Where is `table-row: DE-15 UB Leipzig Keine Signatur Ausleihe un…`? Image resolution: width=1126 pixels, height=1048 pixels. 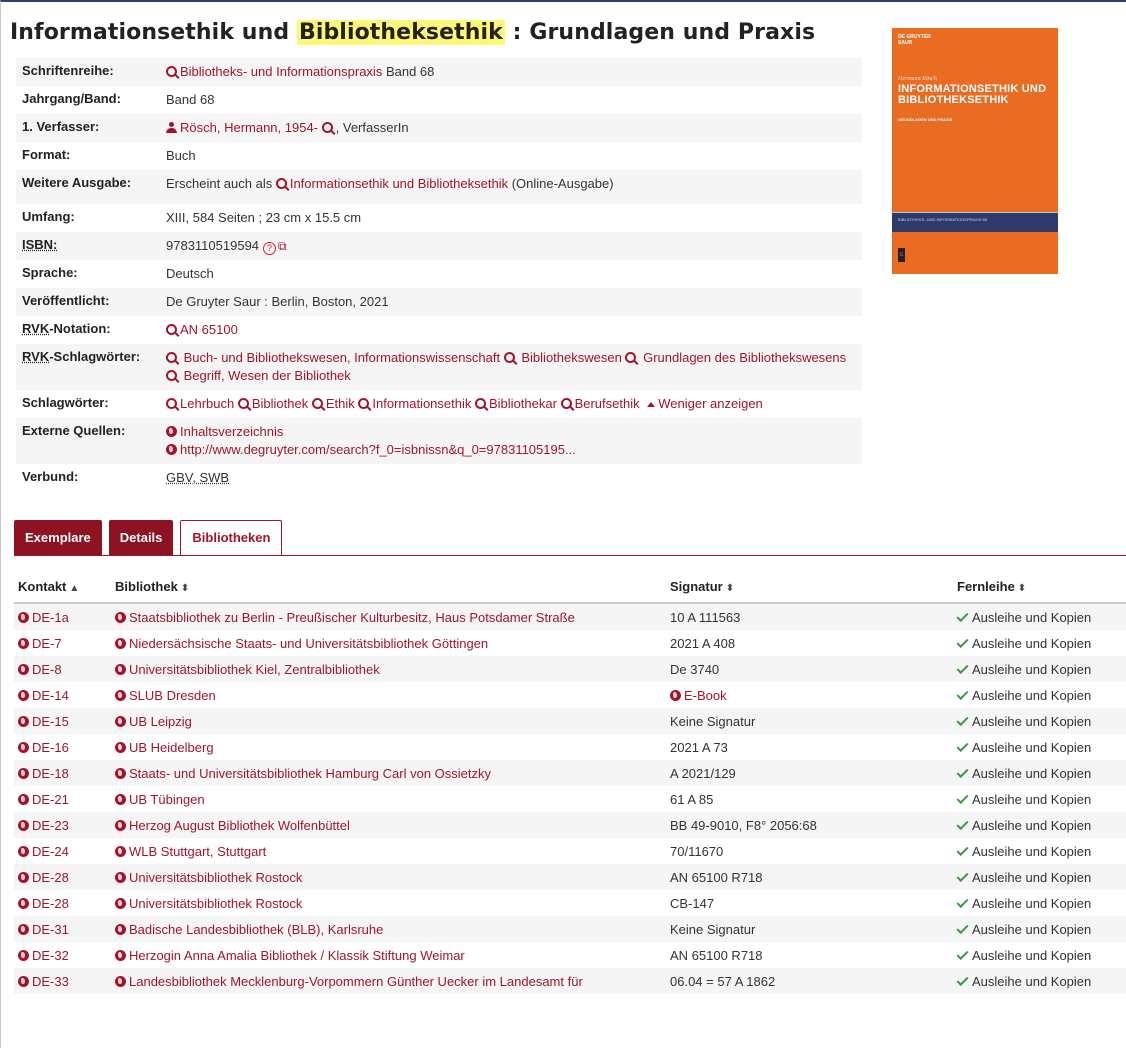
table-row: DE-15 UB Leipzig Keine Signatur Ausleihe un… is located at coordinates (570, 721).